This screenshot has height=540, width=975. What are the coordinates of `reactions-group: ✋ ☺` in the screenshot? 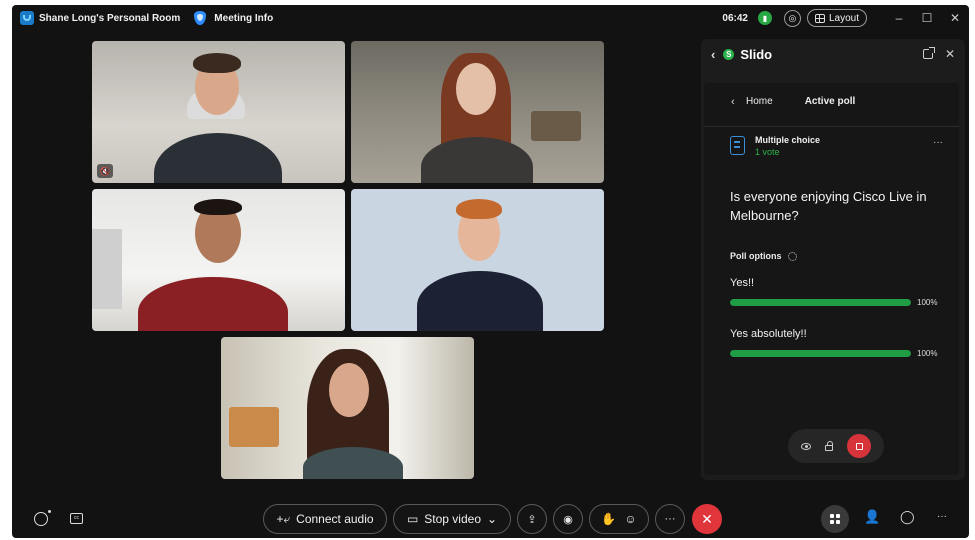 It's located at (619, 519).